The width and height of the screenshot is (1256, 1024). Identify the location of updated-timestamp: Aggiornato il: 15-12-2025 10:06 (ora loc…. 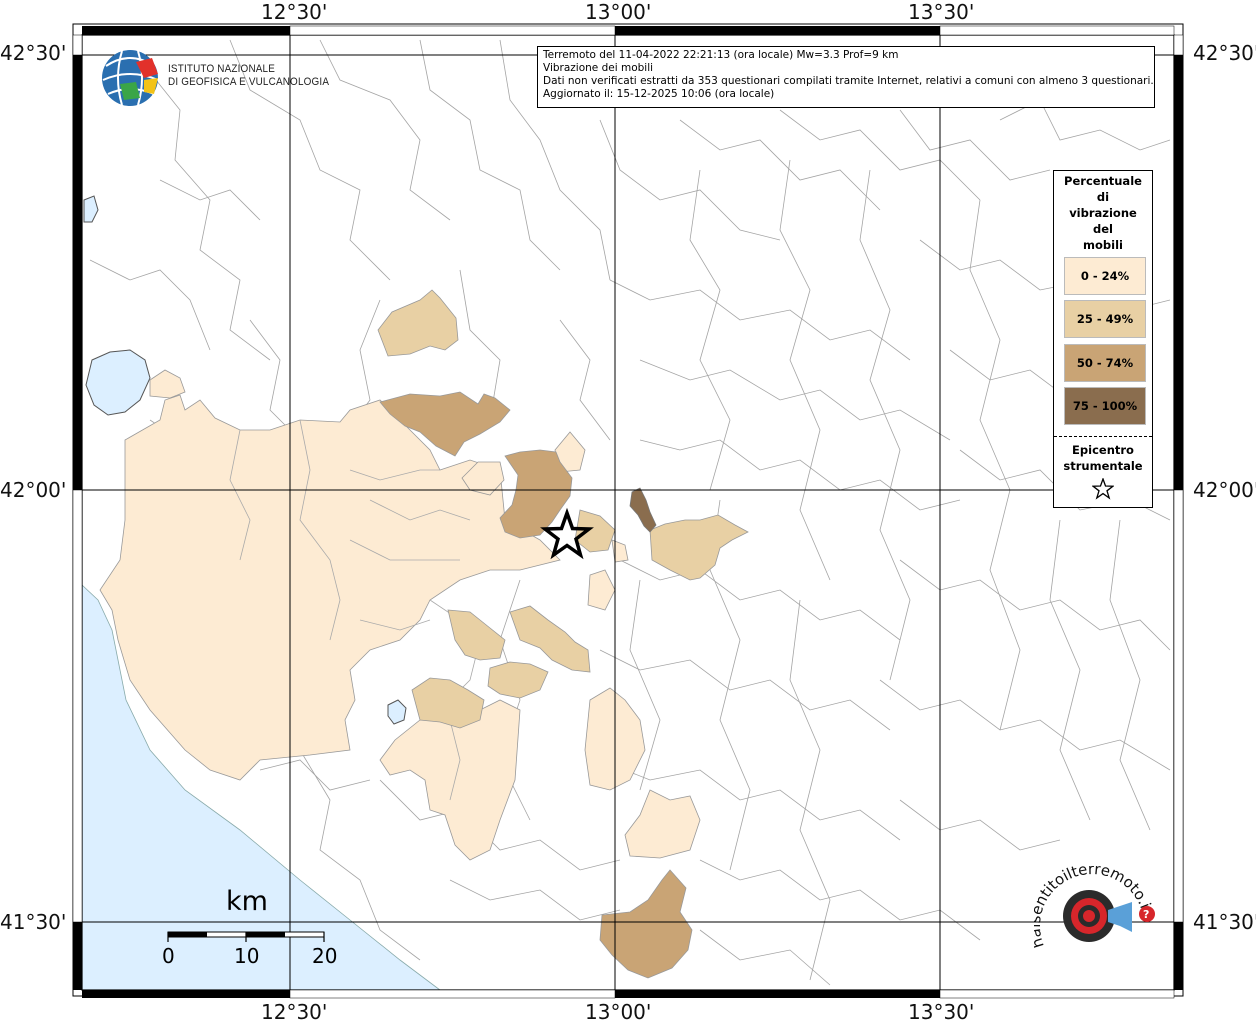
(659, 94).